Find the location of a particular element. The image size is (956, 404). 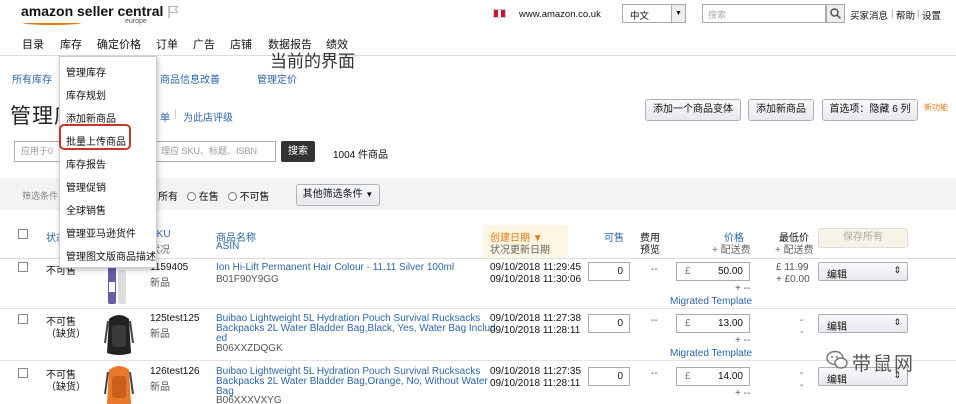

subnav-listing-quality: 商品信息改善 is located at coordinates (190, 78).